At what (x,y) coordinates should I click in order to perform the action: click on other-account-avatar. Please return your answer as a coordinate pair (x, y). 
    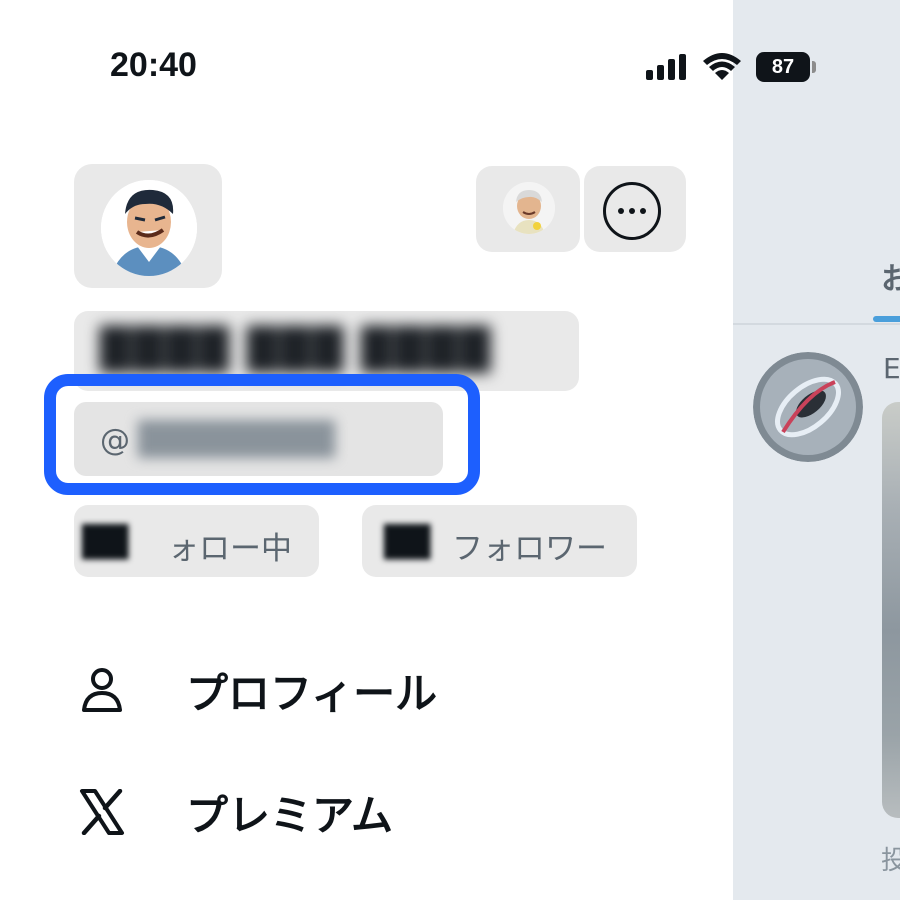
    Looking at the image, I should click on (529, 208).